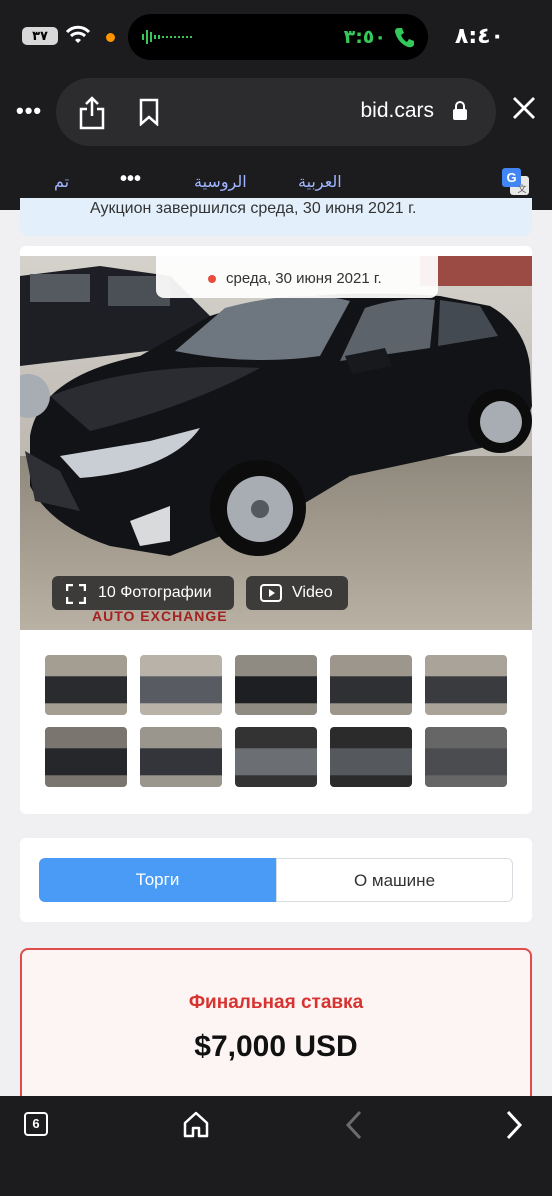  I want to click on call-duration: ٣:٥٠, so click(364, 37).